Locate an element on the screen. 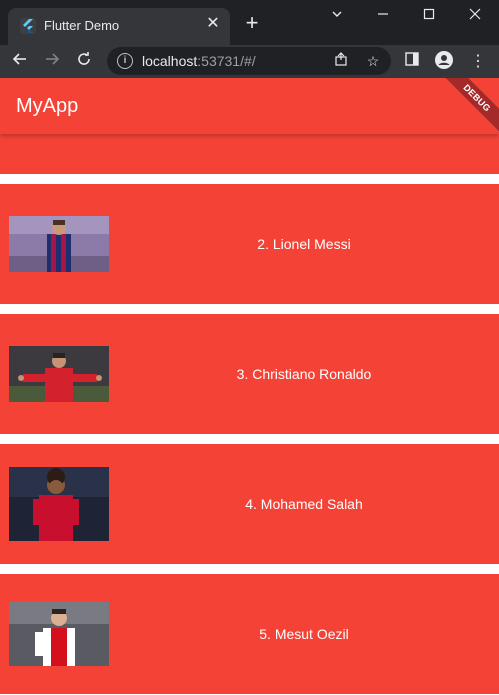  menu-kebab-icon: ⋮ is located at coordinates (478, 62).